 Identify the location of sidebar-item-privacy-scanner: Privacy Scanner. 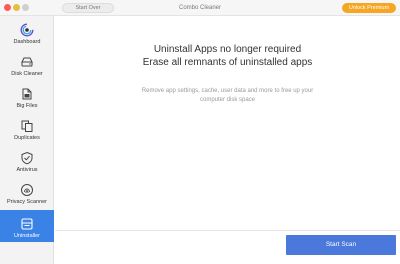
(27, 193).